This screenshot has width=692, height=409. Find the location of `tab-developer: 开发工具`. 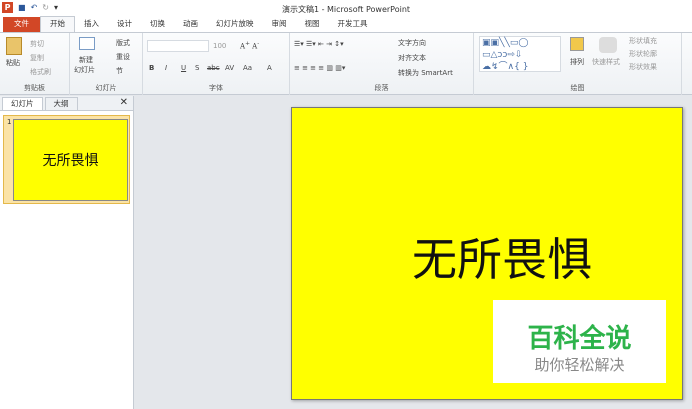

tab-developer: 开发工具 is located at coordinates (353, 24).